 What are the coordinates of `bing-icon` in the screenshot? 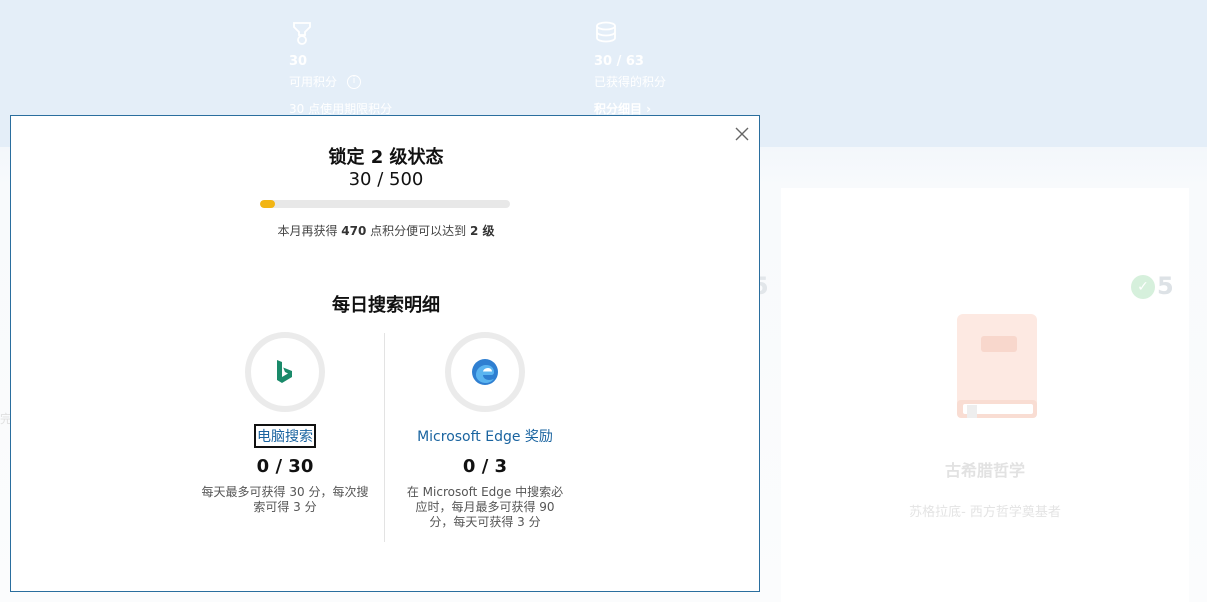 It's located at (284, 371).